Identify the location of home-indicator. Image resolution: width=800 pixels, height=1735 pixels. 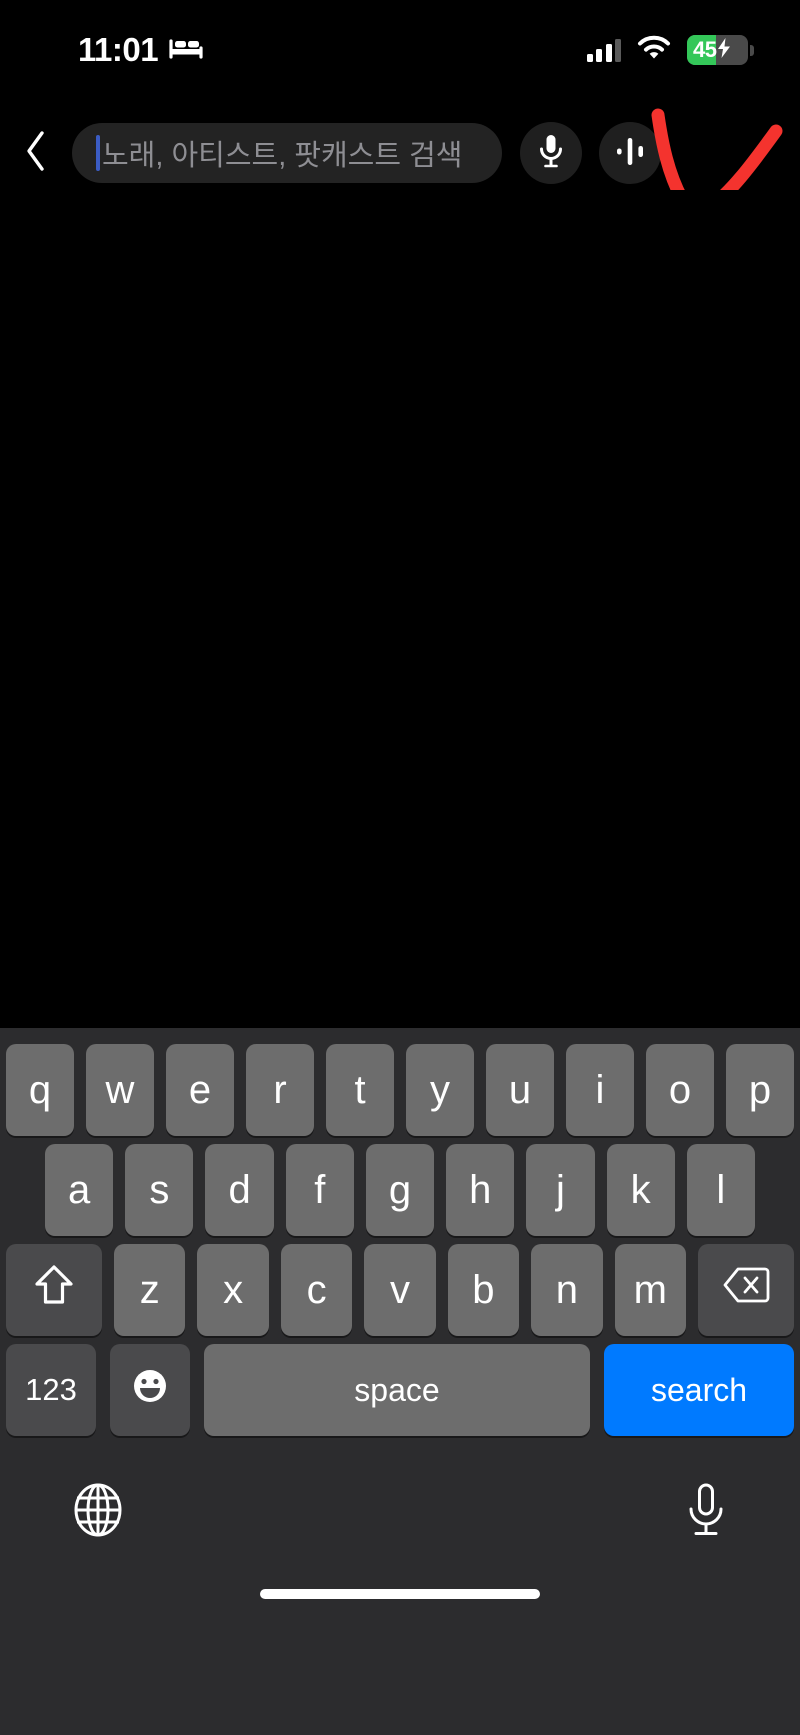
(400, 1594).